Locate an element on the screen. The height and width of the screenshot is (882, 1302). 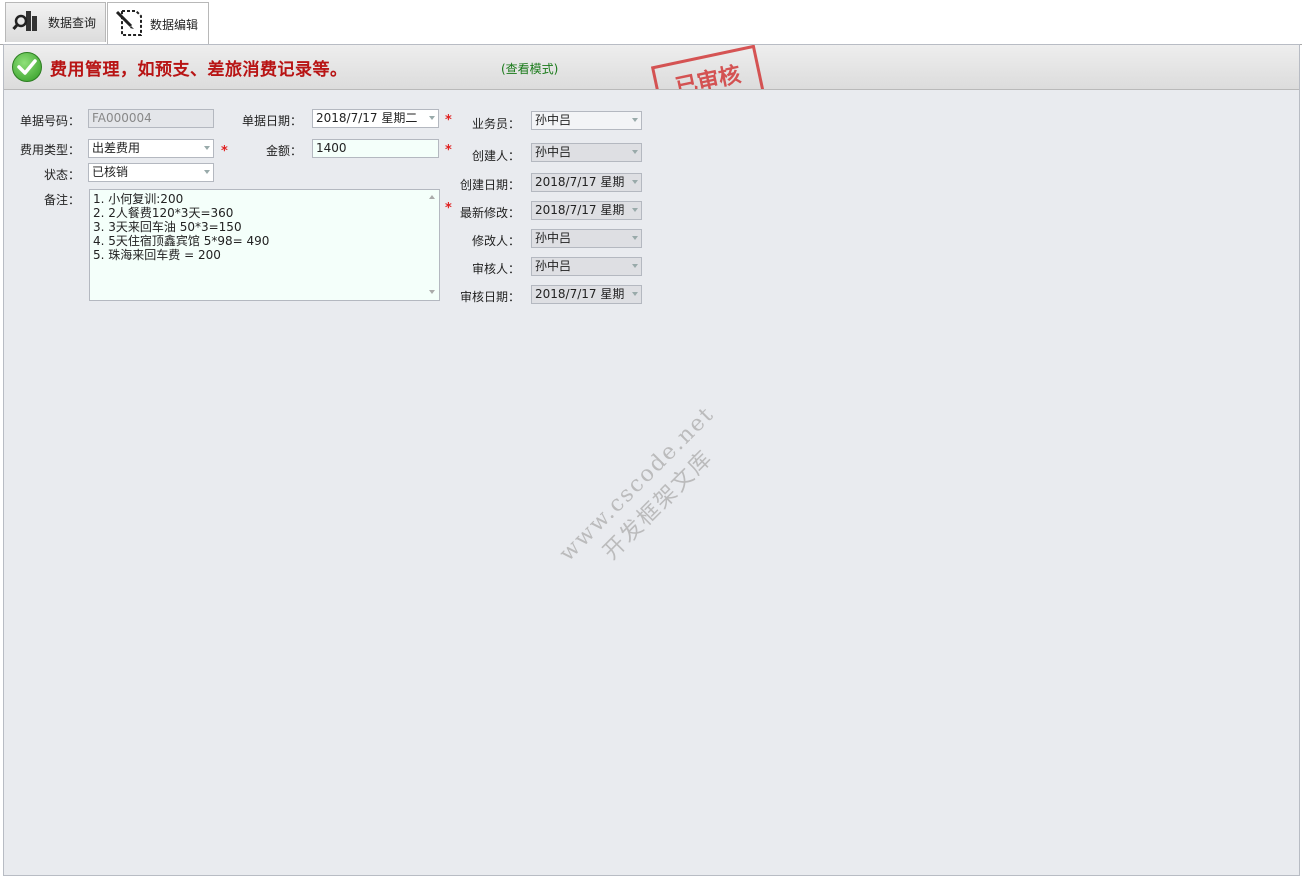
doc-no-field: FA000004 is located at coordinates (151, 118).